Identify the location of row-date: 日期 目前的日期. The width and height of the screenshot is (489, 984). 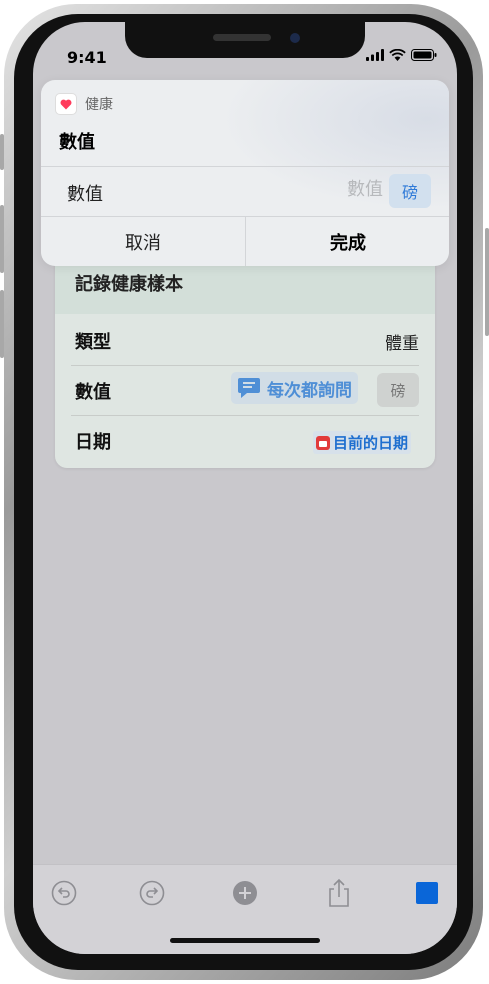
(245, 441).